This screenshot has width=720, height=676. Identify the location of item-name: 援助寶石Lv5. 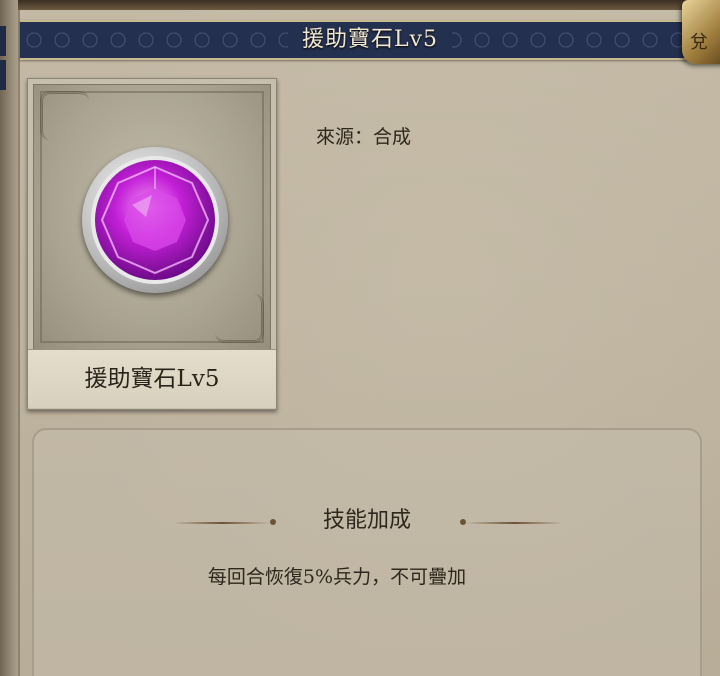
(152, 378).